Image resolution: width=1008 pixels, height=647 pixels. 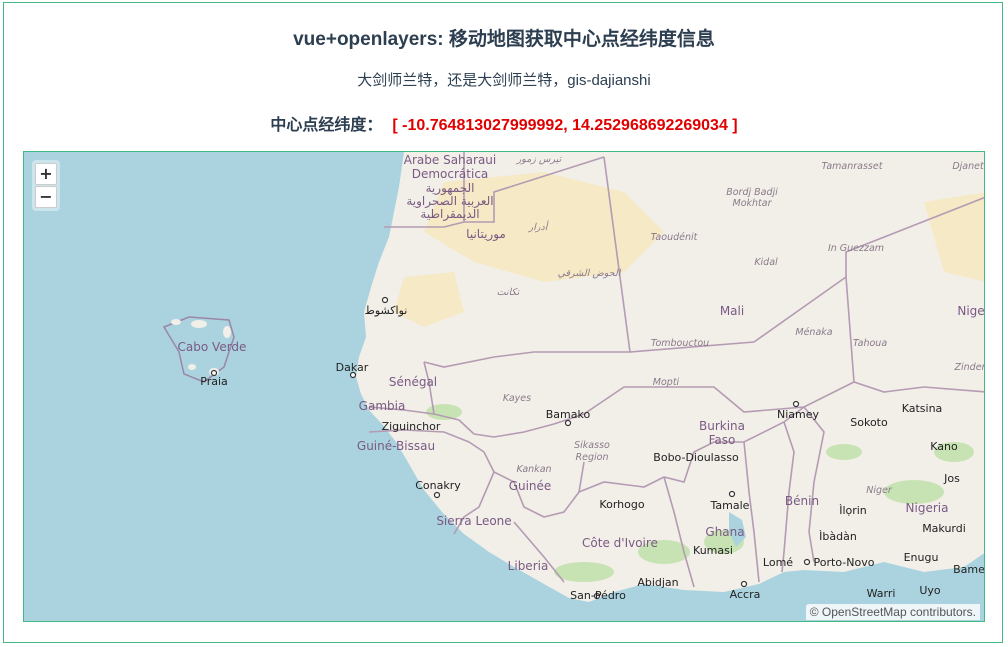 What do you see at coordinates (951, 478) in the screenshot?
I see `city-label: Jos` at bounding box center [951, 478].